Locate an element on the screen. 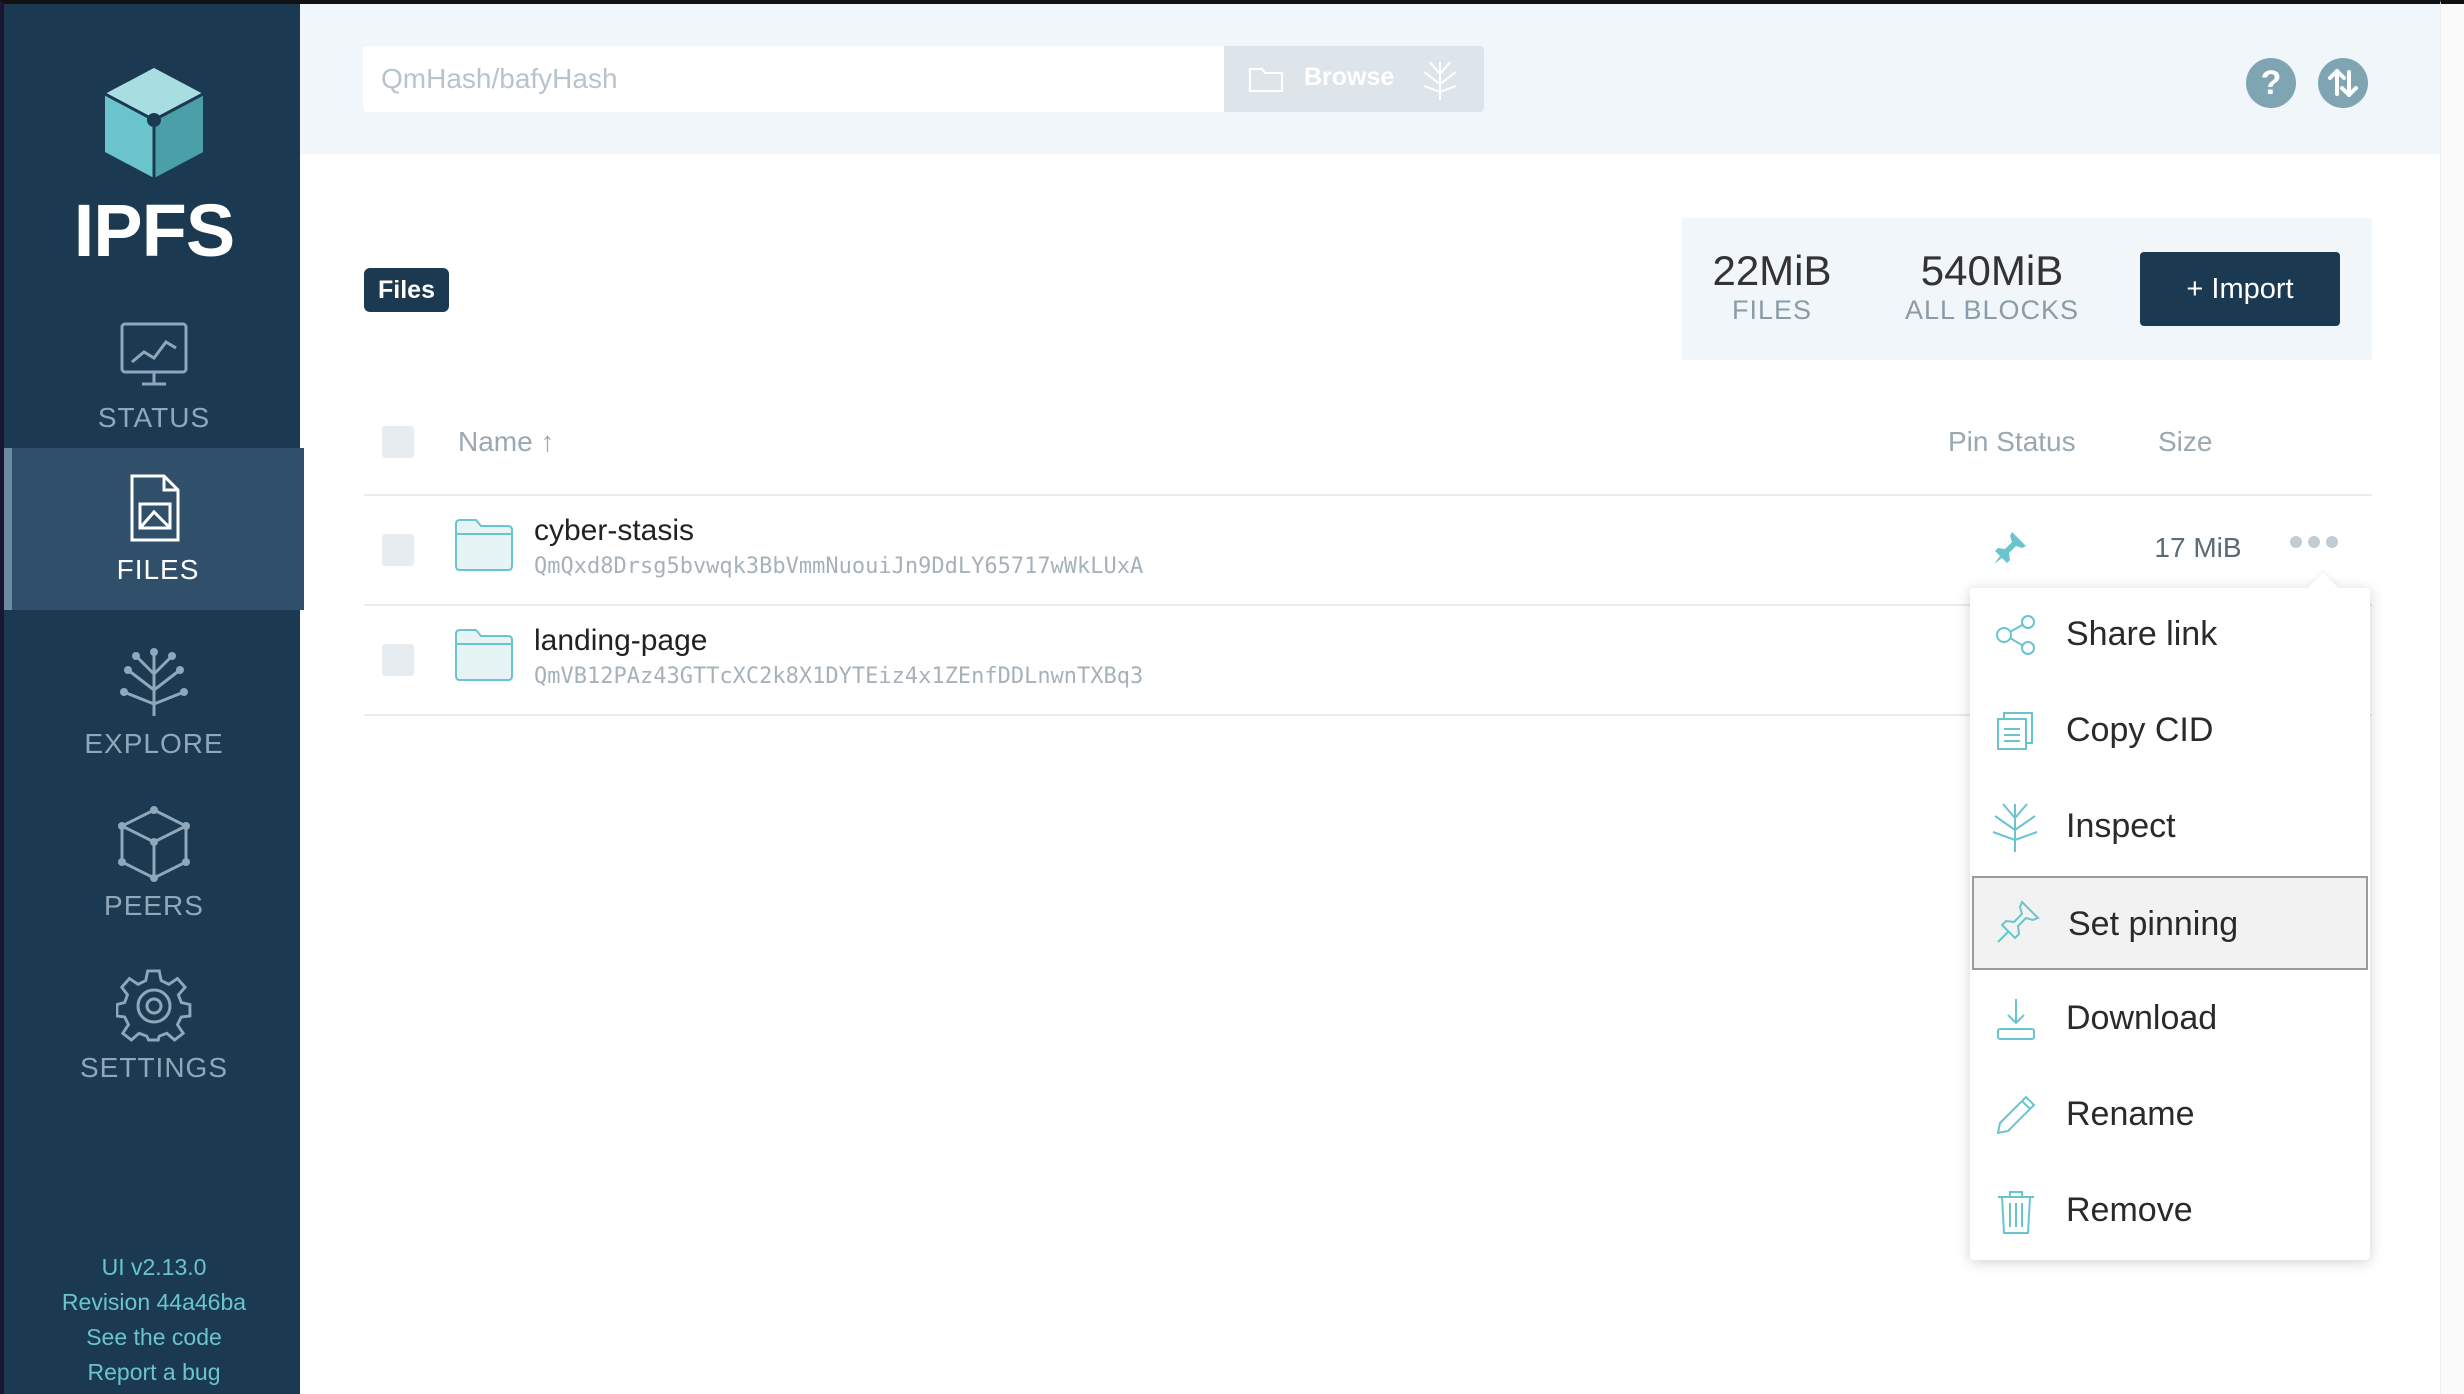 The image size is (2464, 1394). peers-cube-icon is located at coordinates (154, 844).